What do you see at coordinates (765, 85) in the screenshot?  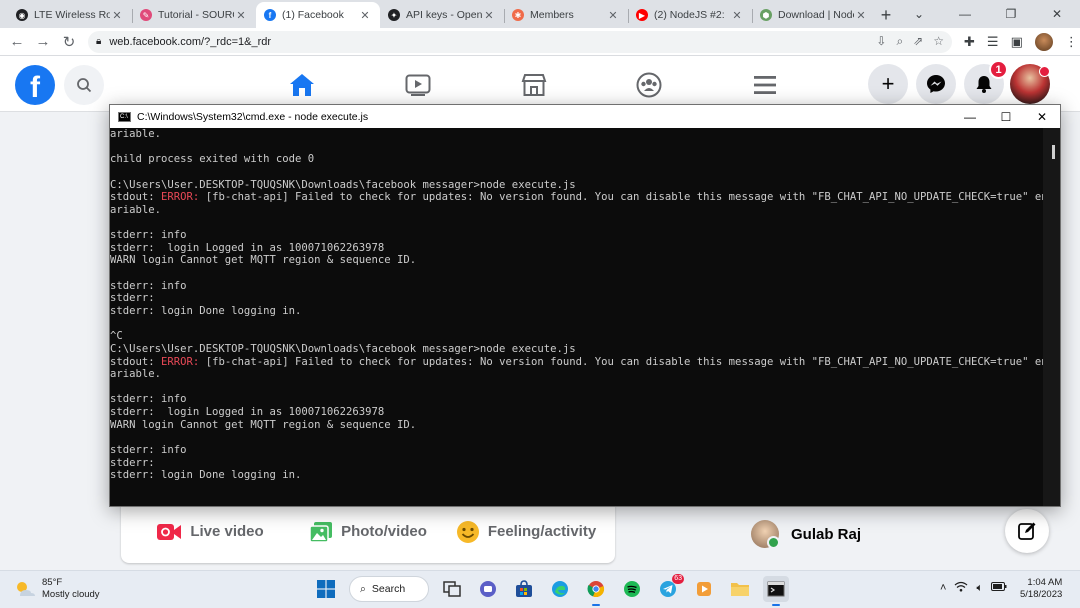 I see `nav-menu` at bounding box center [765, 85].